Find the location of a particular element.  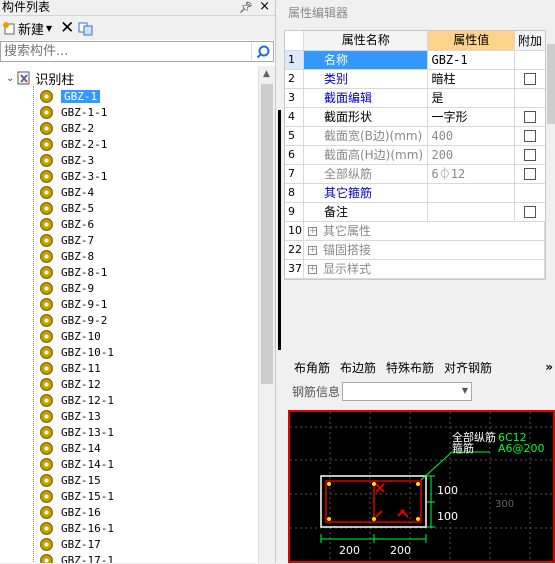

new-button: 新建 ▼ is located at coordinates (27, 28).